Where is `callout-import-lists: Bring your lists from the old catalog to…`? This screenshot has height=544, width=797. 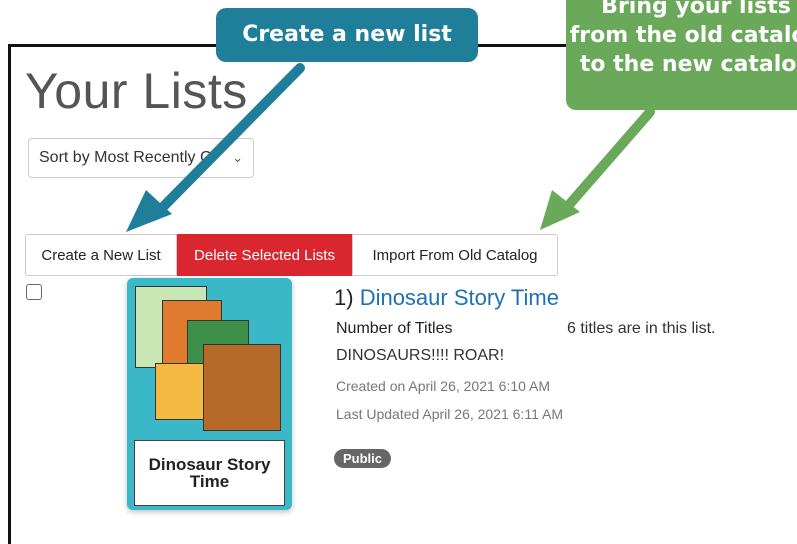 callout-import-lists: Bring your lists from the old catalog to… is located at coordinates (681, 55).